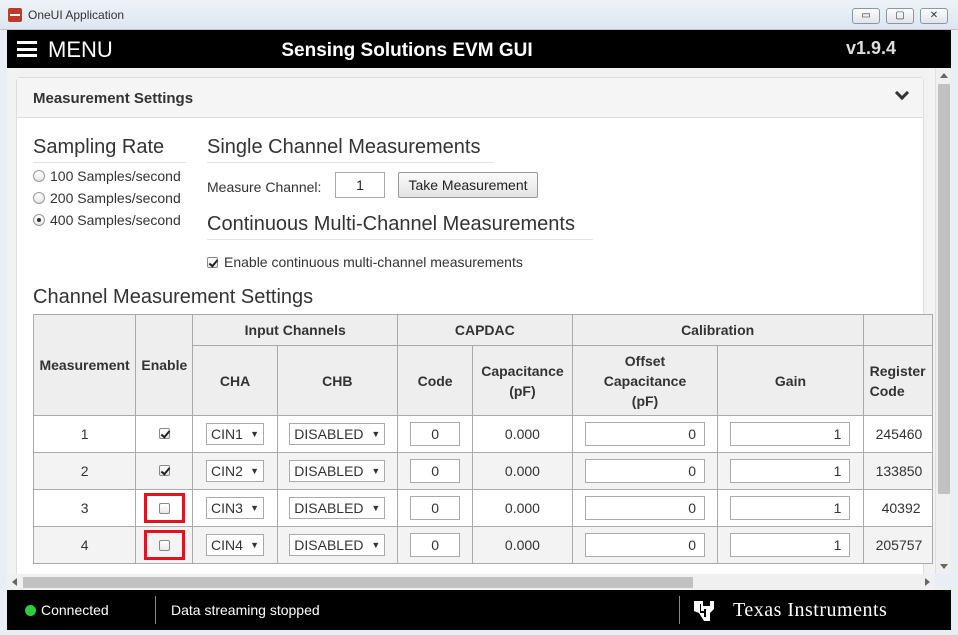 The image size is (958, 635). I want to click on cha-select: CIN1 ▼, so click(235, 434).